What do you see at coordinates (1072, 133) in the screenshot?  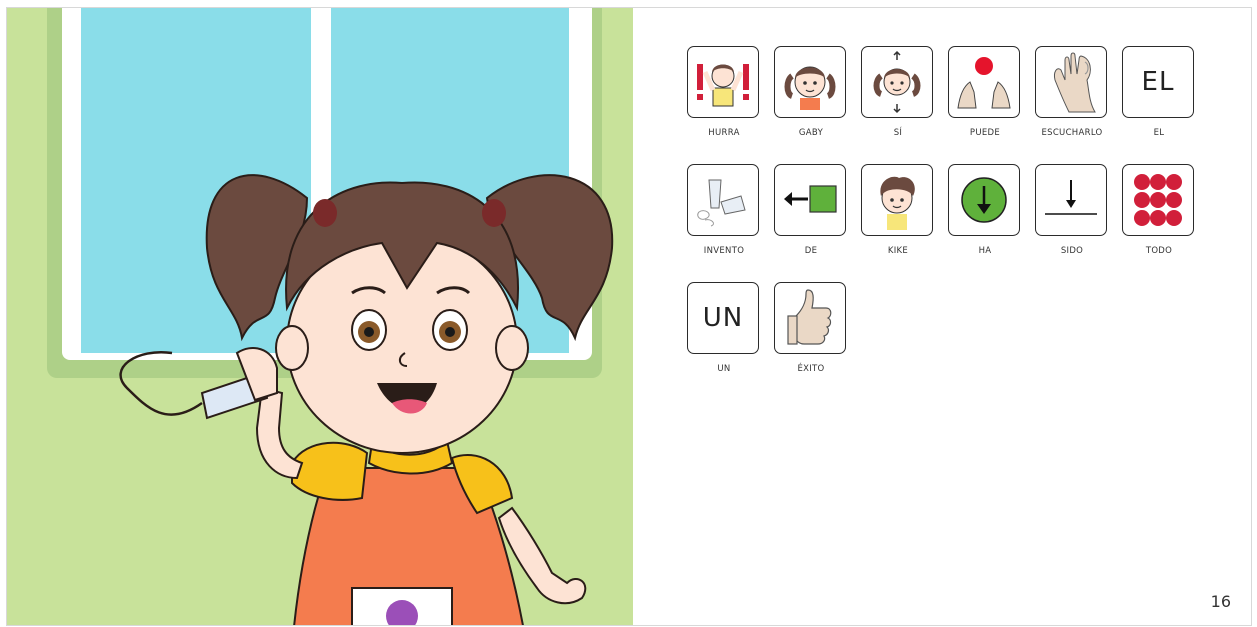 I see `pictogram-label: ESCUCHARLO` at bounding box center [1072, 133].